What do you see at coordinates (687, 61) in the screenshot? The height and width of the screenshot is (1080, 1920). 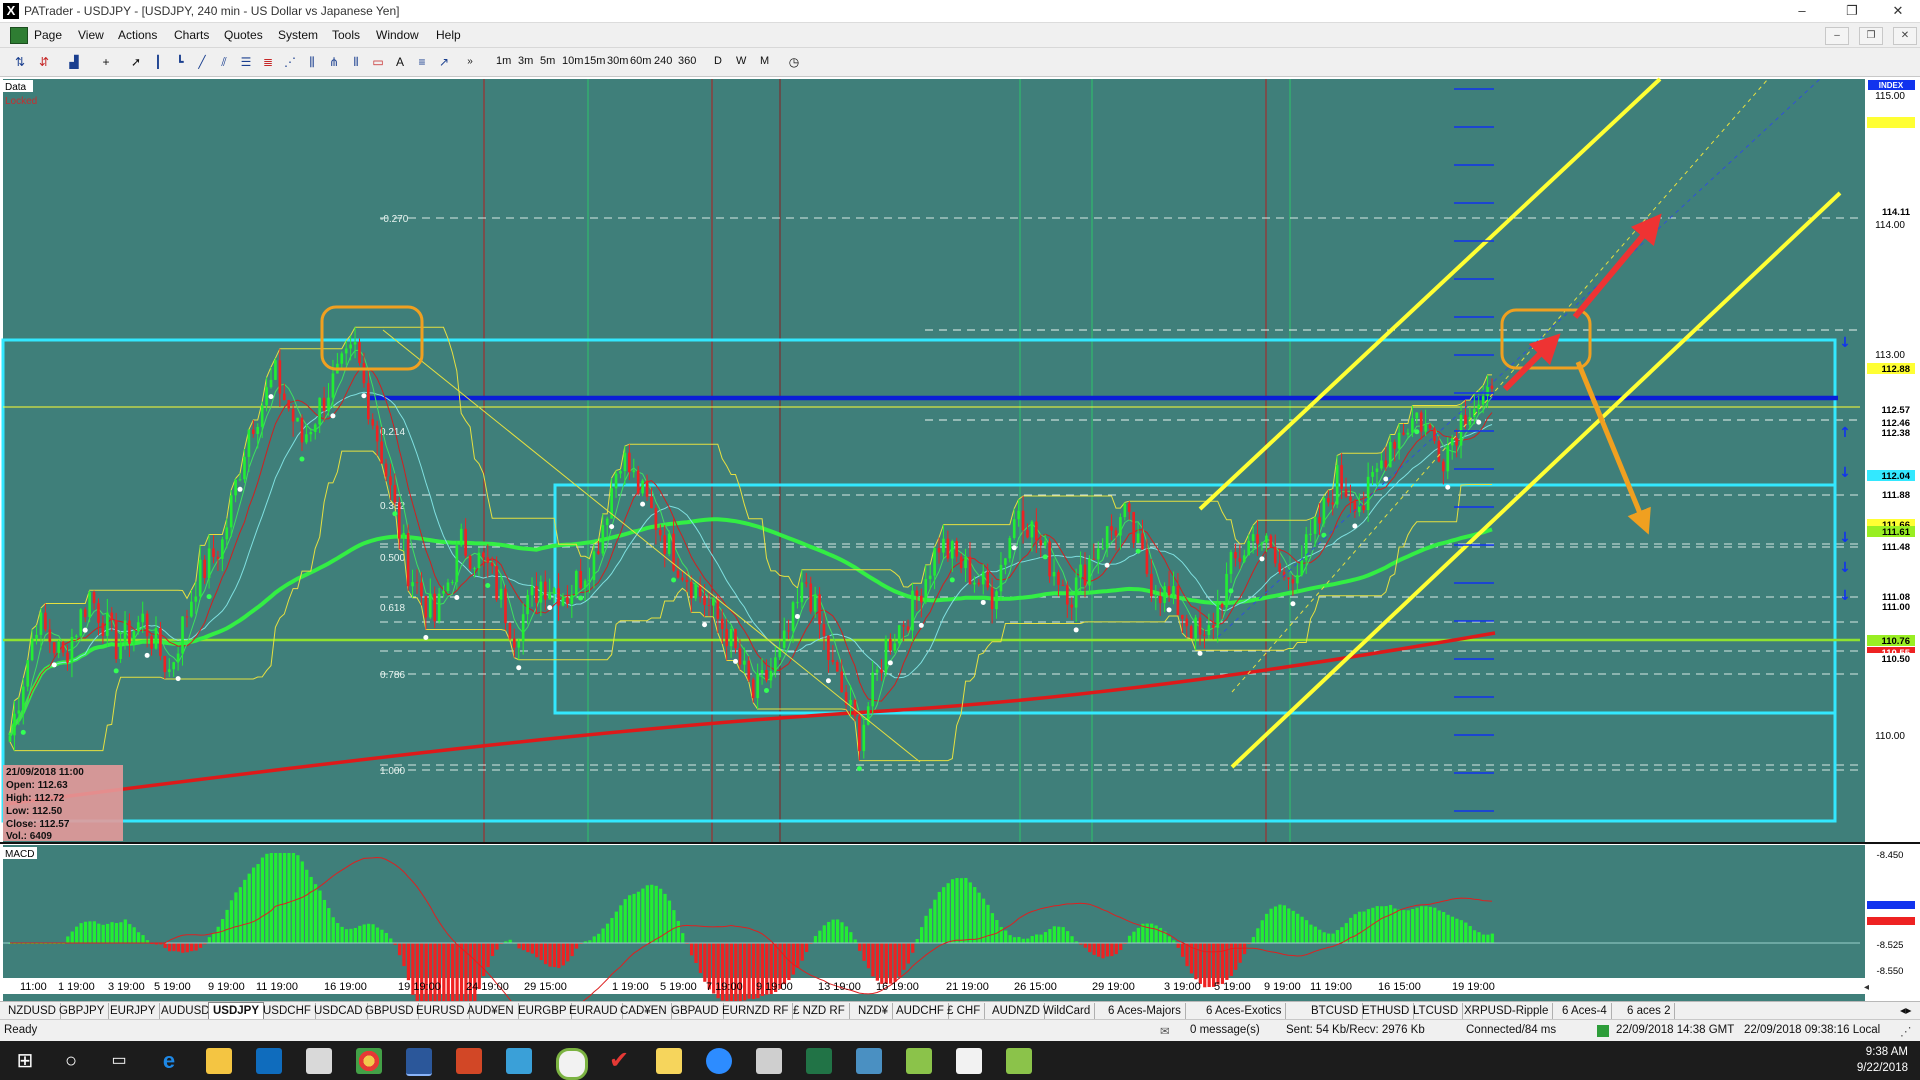 I see `tf-360: 360` at bounding box center [687, 61].